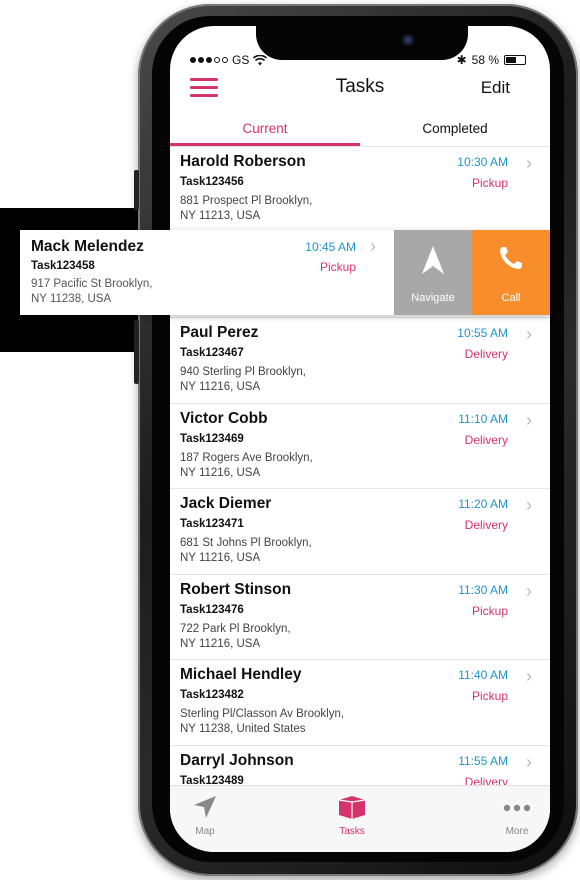 This screenshot has width=580, height=880. Describe the element at coordinates (262, 714) in the screenshot. I see `address-line-1: Sterling Pl/Classon Av Brooklyn,` at that location.